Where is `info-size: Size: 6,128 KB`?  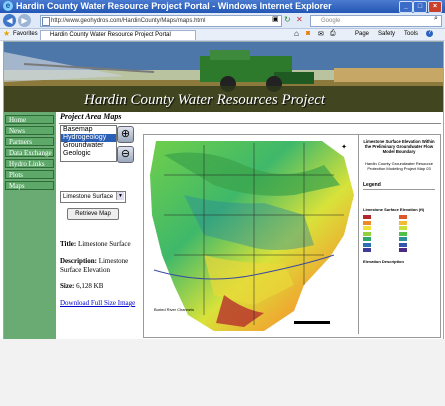
info-size: Size: 6,128 KB is located at coordinates (81, 286).